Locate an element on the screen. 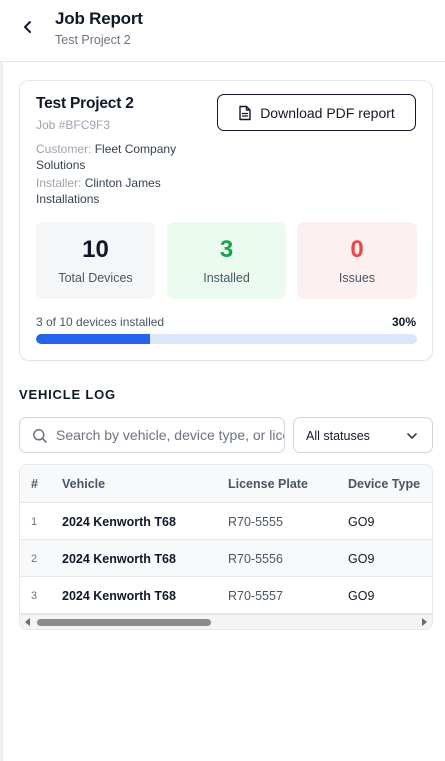 This screenshot has height=761, width=445. download-pdf-button: Download PDF report is located at coordinates (316, 112).